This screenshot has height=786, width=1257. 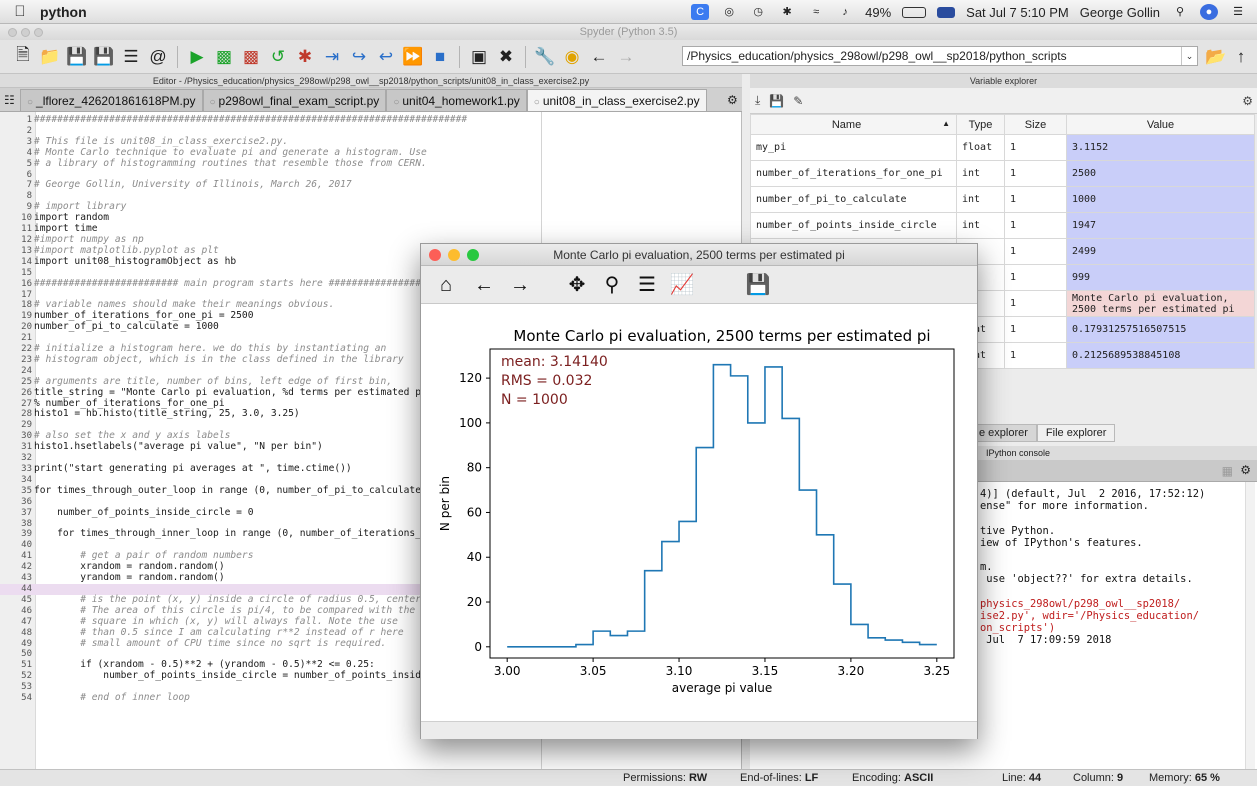 What do you see at coordinates (305, 57) in the screenshot?
I see `debug-icon: ✱` at bounding box center [305, 57].